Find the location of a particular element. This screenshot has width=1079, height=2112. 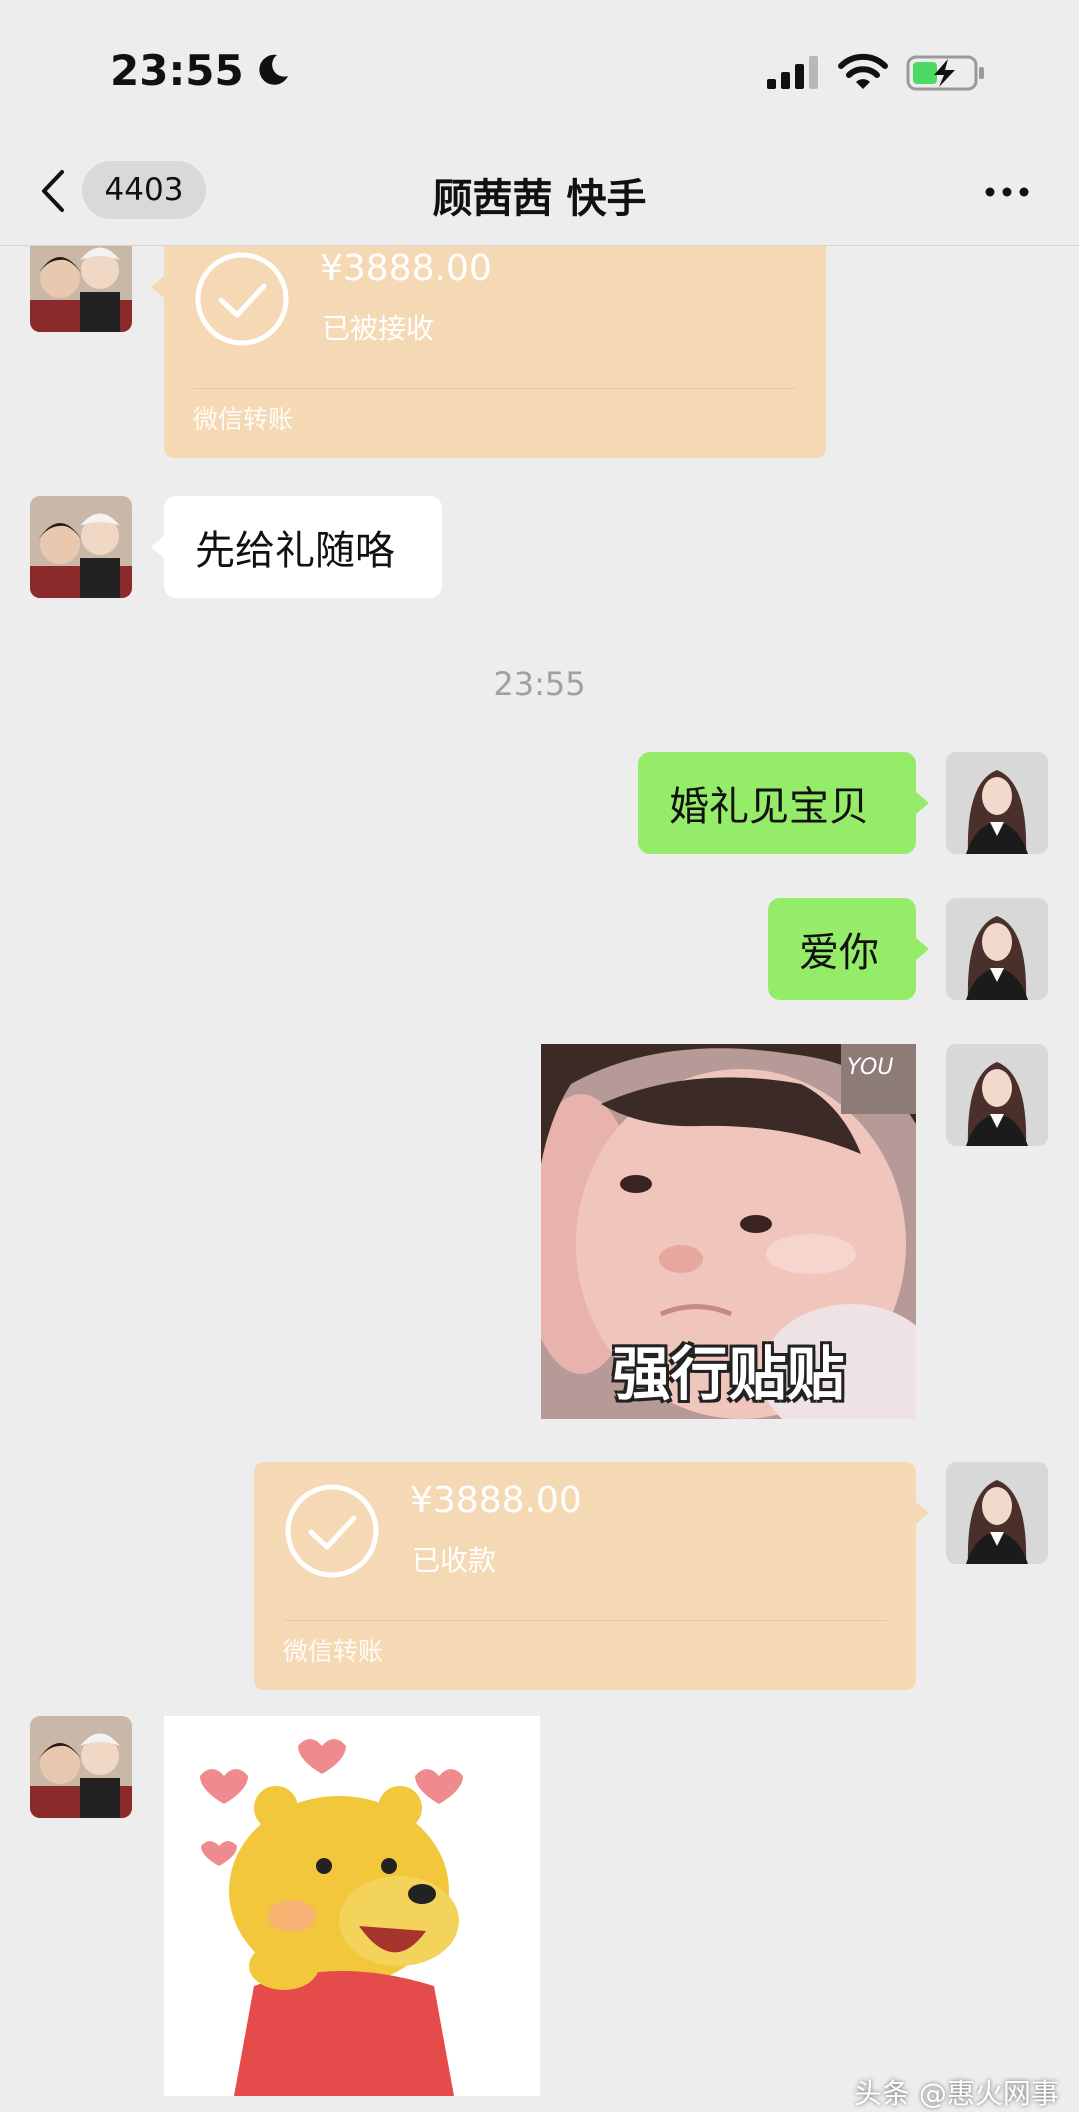

message-bubble-love: 爱你 is located at coordinates (842, 949).